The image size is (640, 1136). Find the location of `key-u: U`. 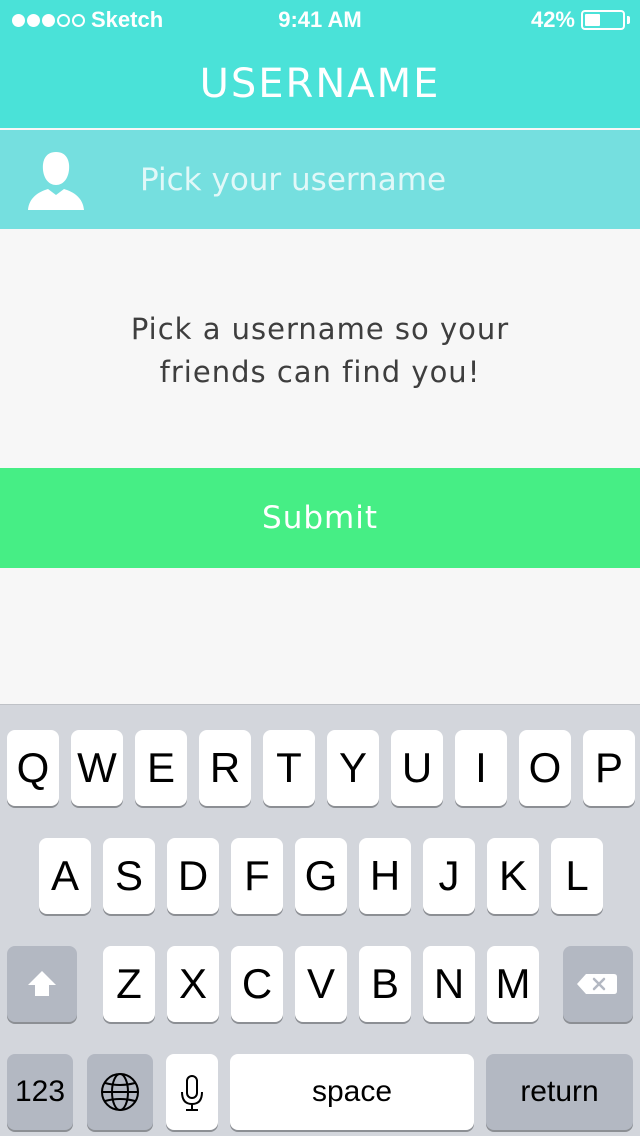

key-u: U is located at coordinates (417, 768).